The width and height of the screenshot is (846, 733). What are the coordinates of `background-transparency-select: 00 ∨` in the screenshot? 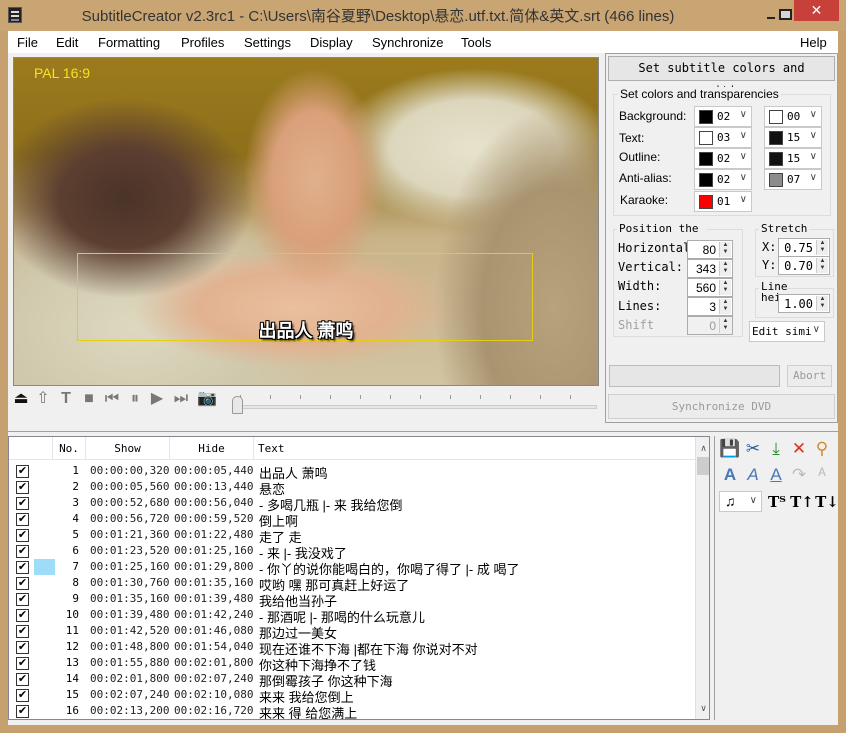 It's located at (793, 116).